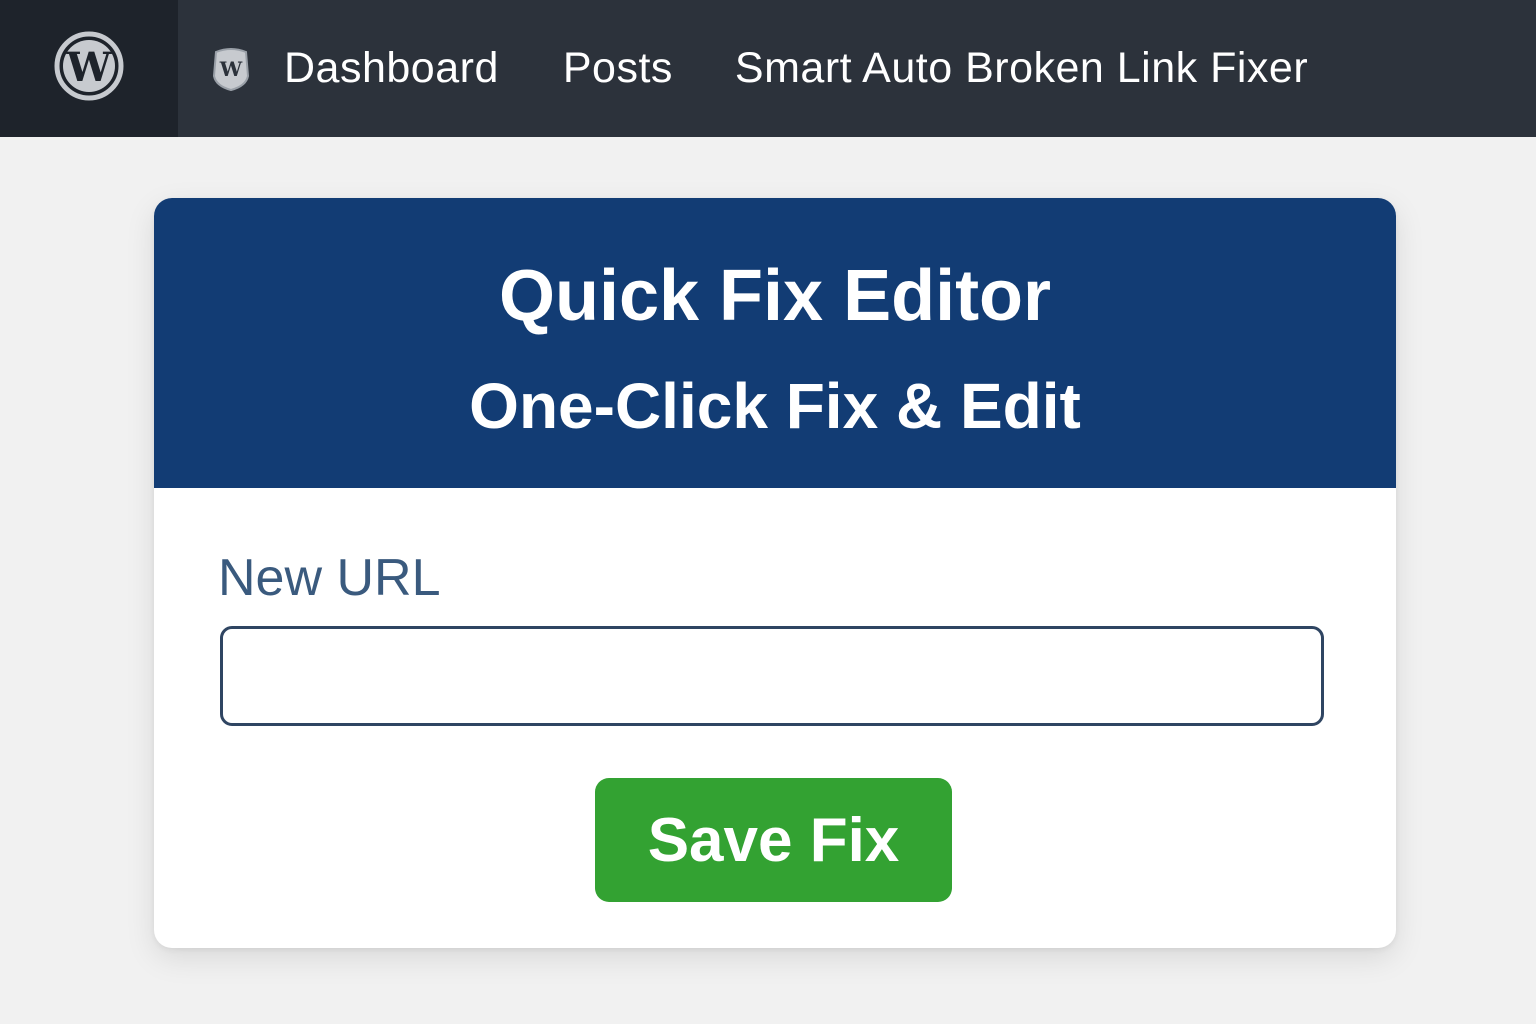  Describe the element at coordinates (775, 296) in the screenshot. I see `editor-title: Quick Fix Editor` at that location.